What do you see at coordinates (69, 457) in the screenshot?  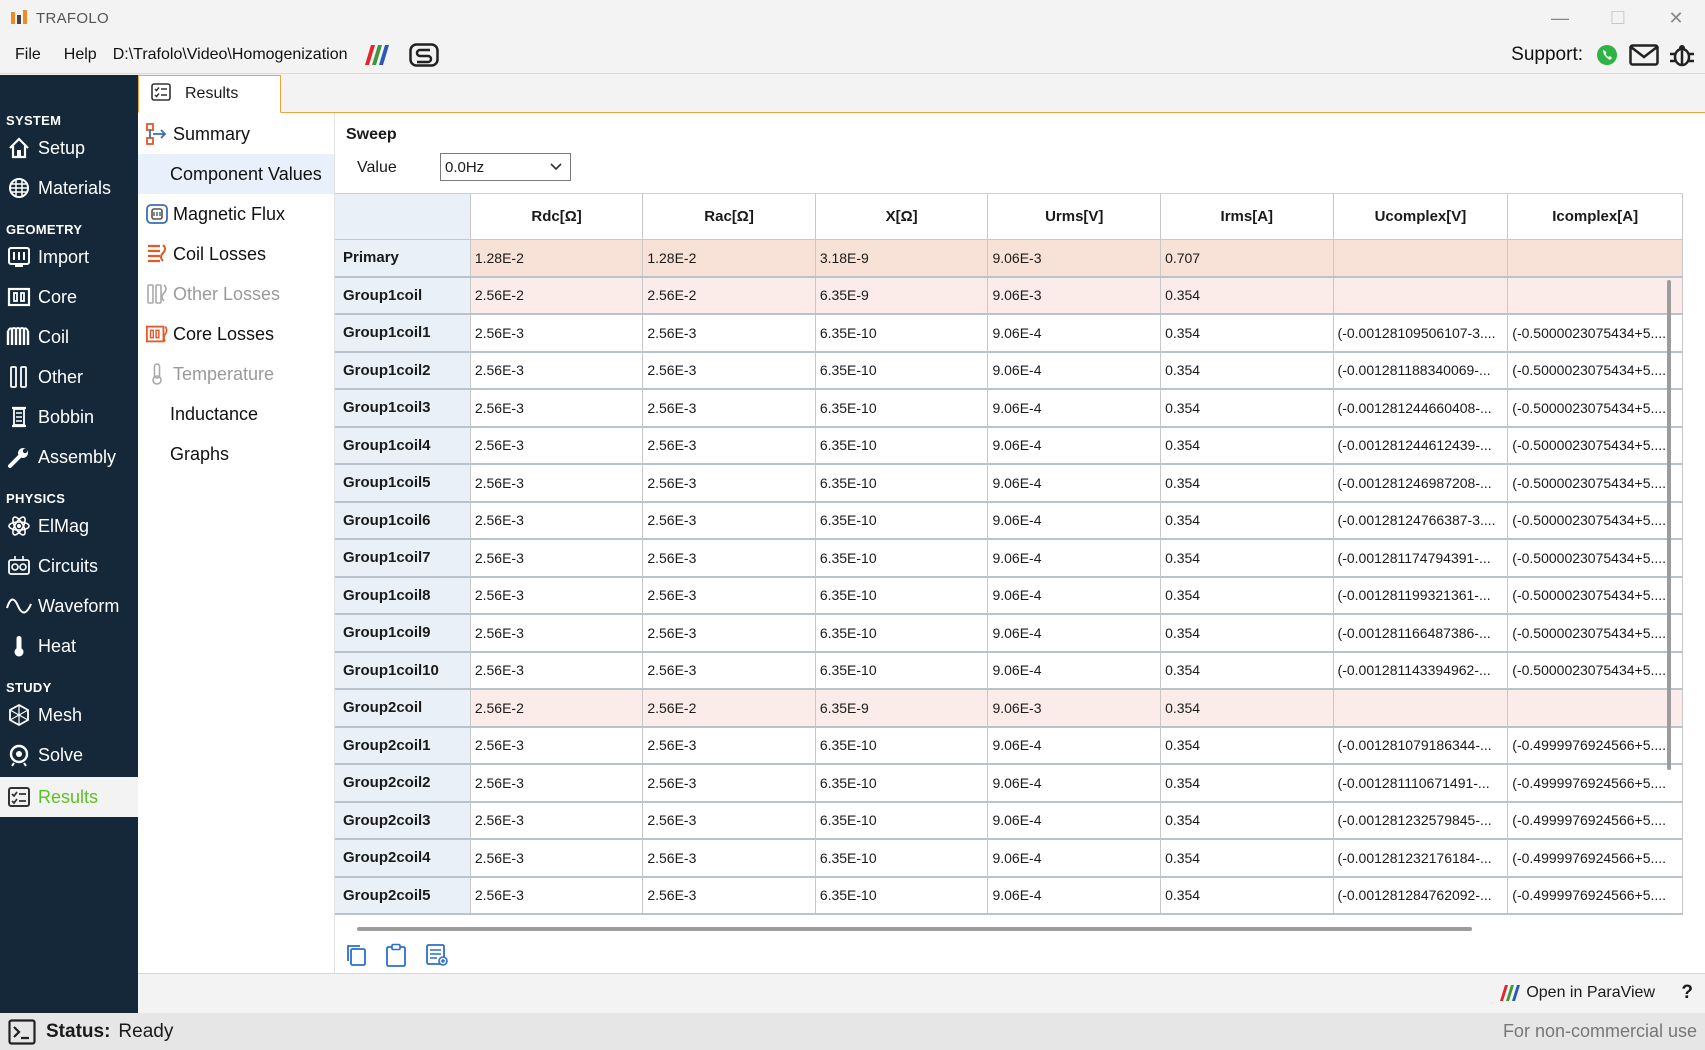 I see `nav-item-assembly: Assembly` at bounding box center [69, 457].